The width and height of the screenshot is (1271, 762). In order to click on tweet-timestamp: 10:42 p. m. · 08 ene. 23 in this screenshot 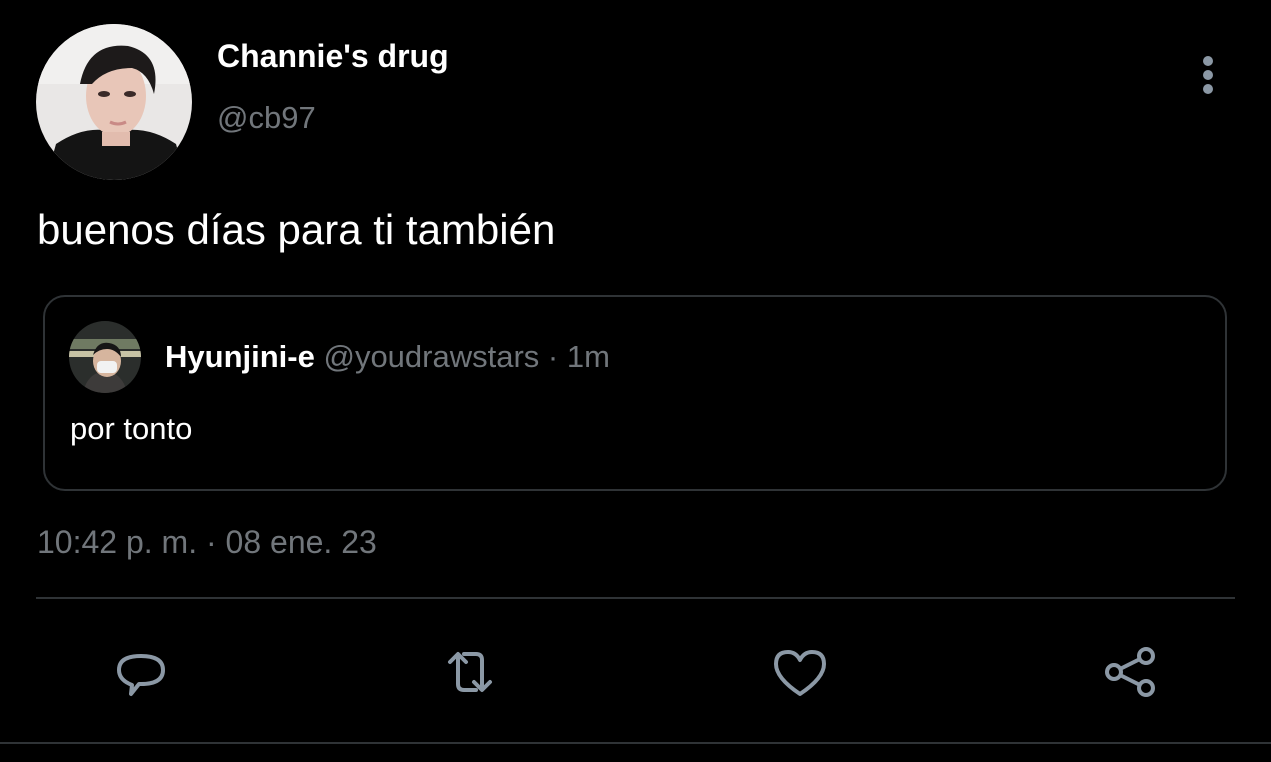, I will do `click(207, 542)`.